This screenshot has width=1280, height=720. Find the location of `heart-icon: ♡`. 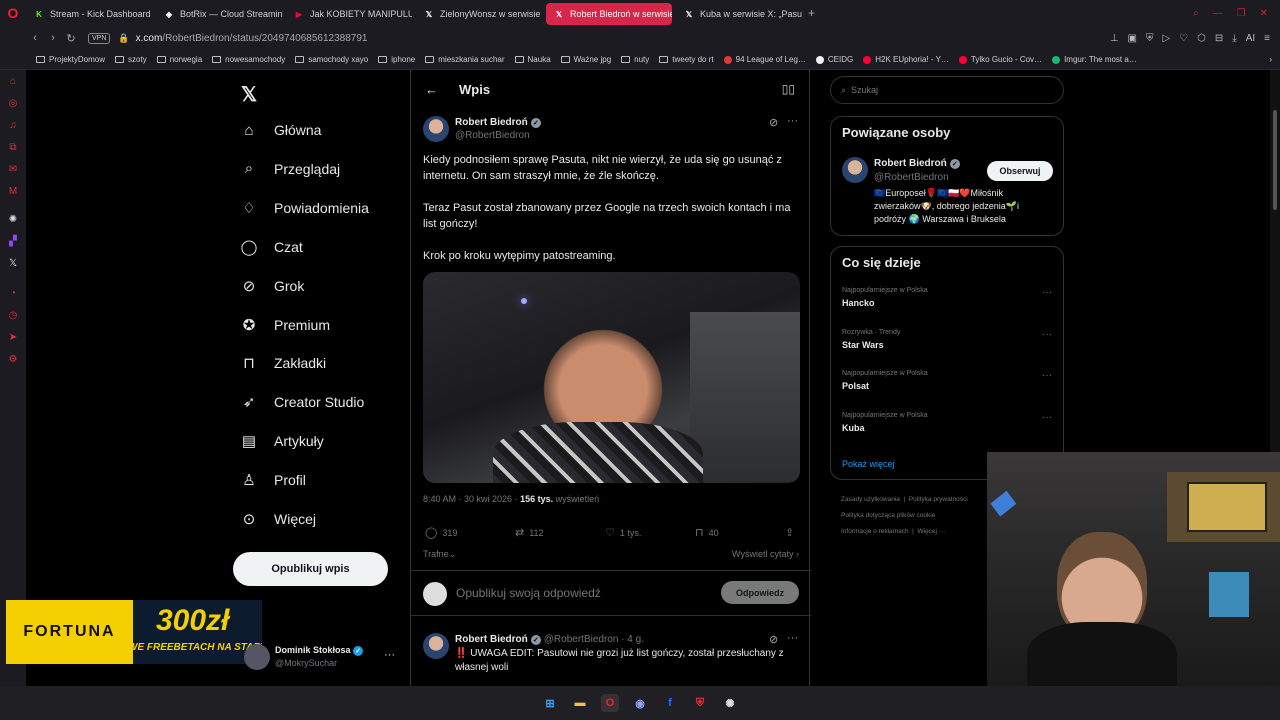

heart-icon: ♡ is located at coordinates (1183, 38).